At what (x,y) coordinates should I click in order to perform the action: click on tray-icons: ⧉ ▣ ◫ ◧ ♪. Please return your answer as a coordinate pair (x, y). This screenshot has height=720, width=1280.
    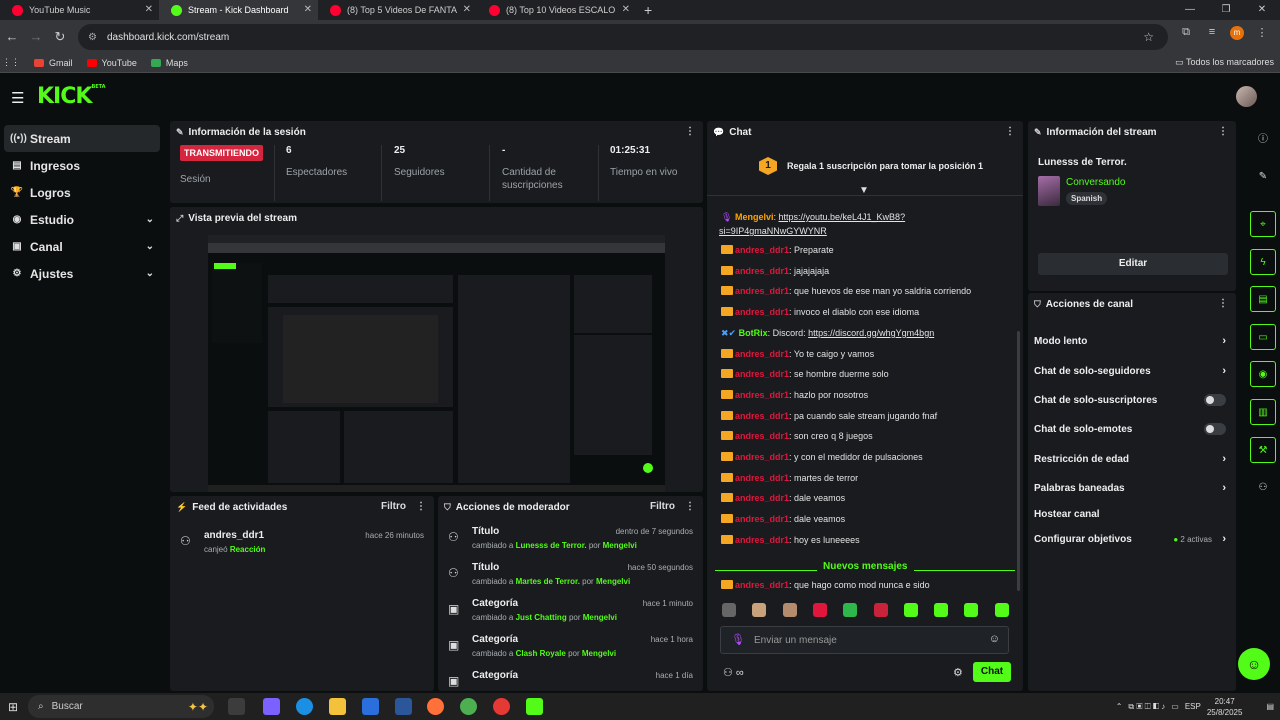
    Looking at the image, I should click on (1146, 707).